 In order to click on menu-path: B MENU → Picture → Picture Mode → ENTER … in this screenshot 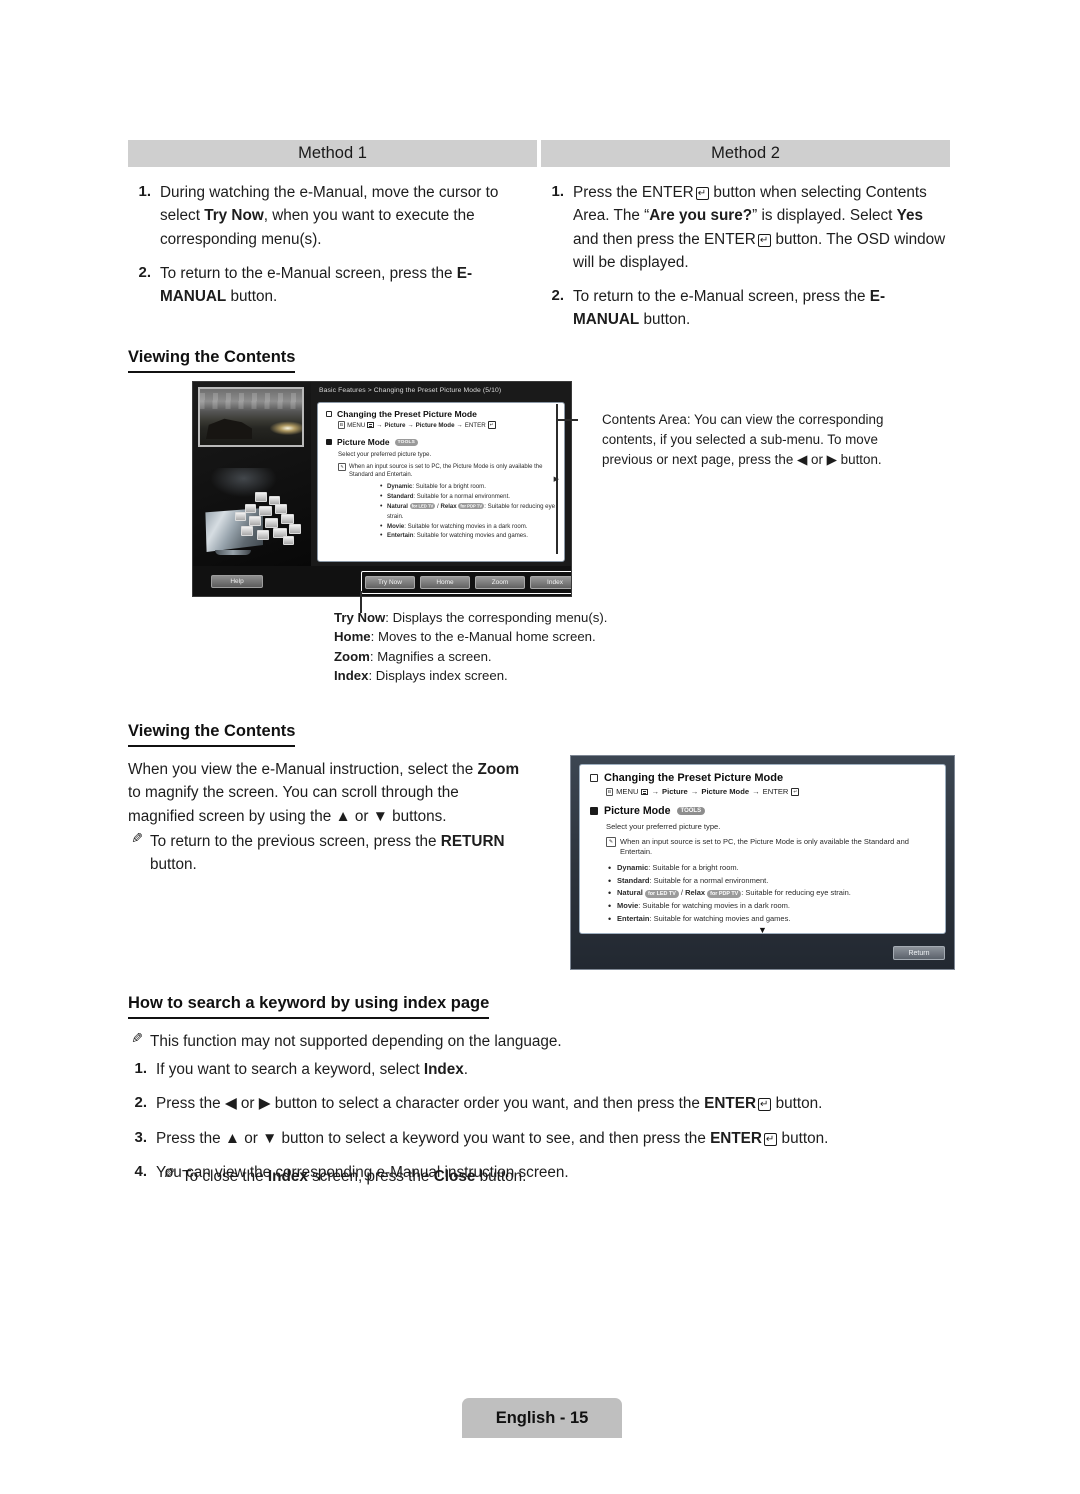, I will do `click(447, 425)`.